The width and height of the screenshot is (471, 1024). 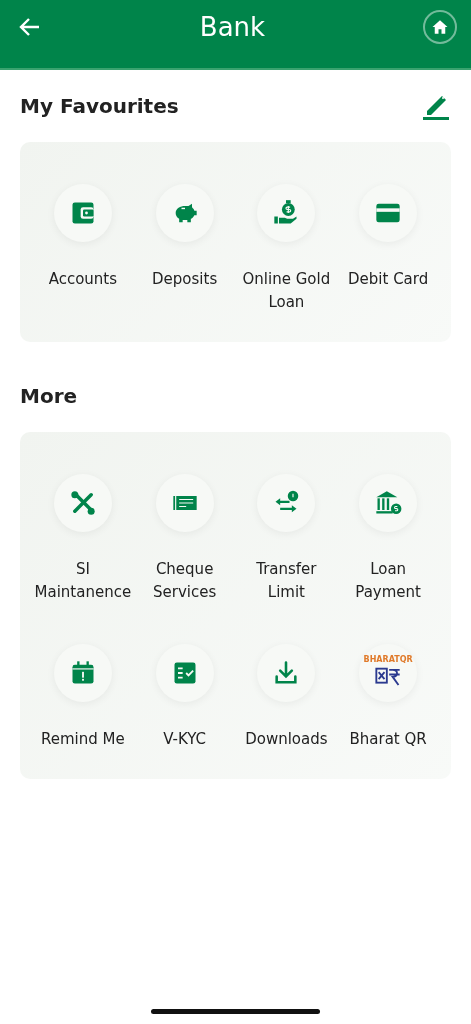 I want to click on tools-icon, so click(x=82, y=503).